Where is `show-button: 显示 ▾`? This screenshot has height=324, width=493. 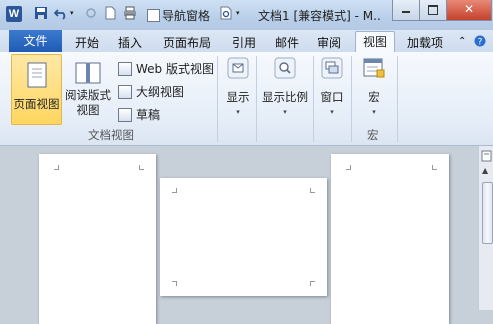 show-button: 显示 ▾ is located at coordinates (238, 88).